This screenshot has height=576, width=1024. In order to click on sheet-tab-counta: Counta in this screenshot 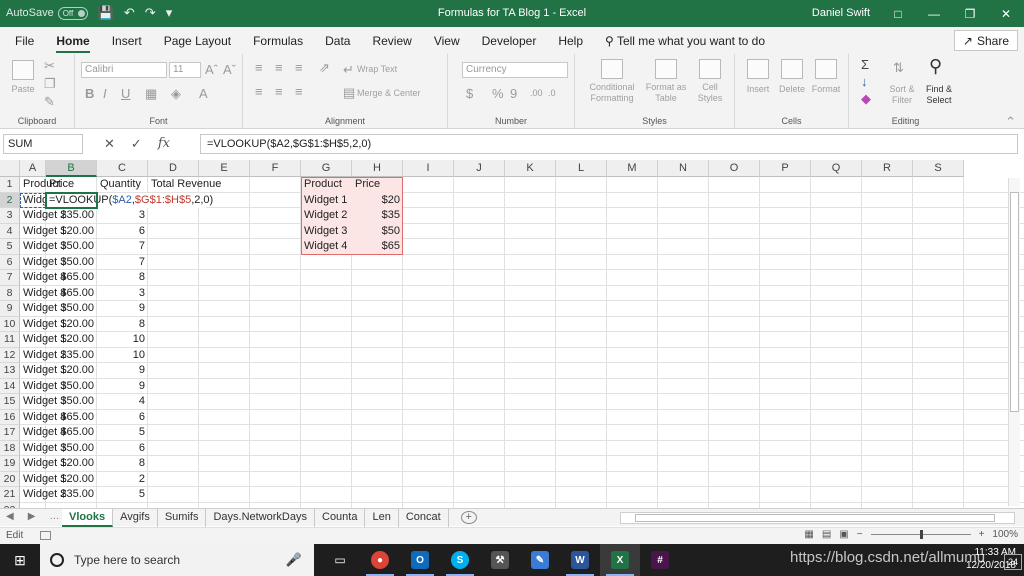, I will do `click(340, 518)`.